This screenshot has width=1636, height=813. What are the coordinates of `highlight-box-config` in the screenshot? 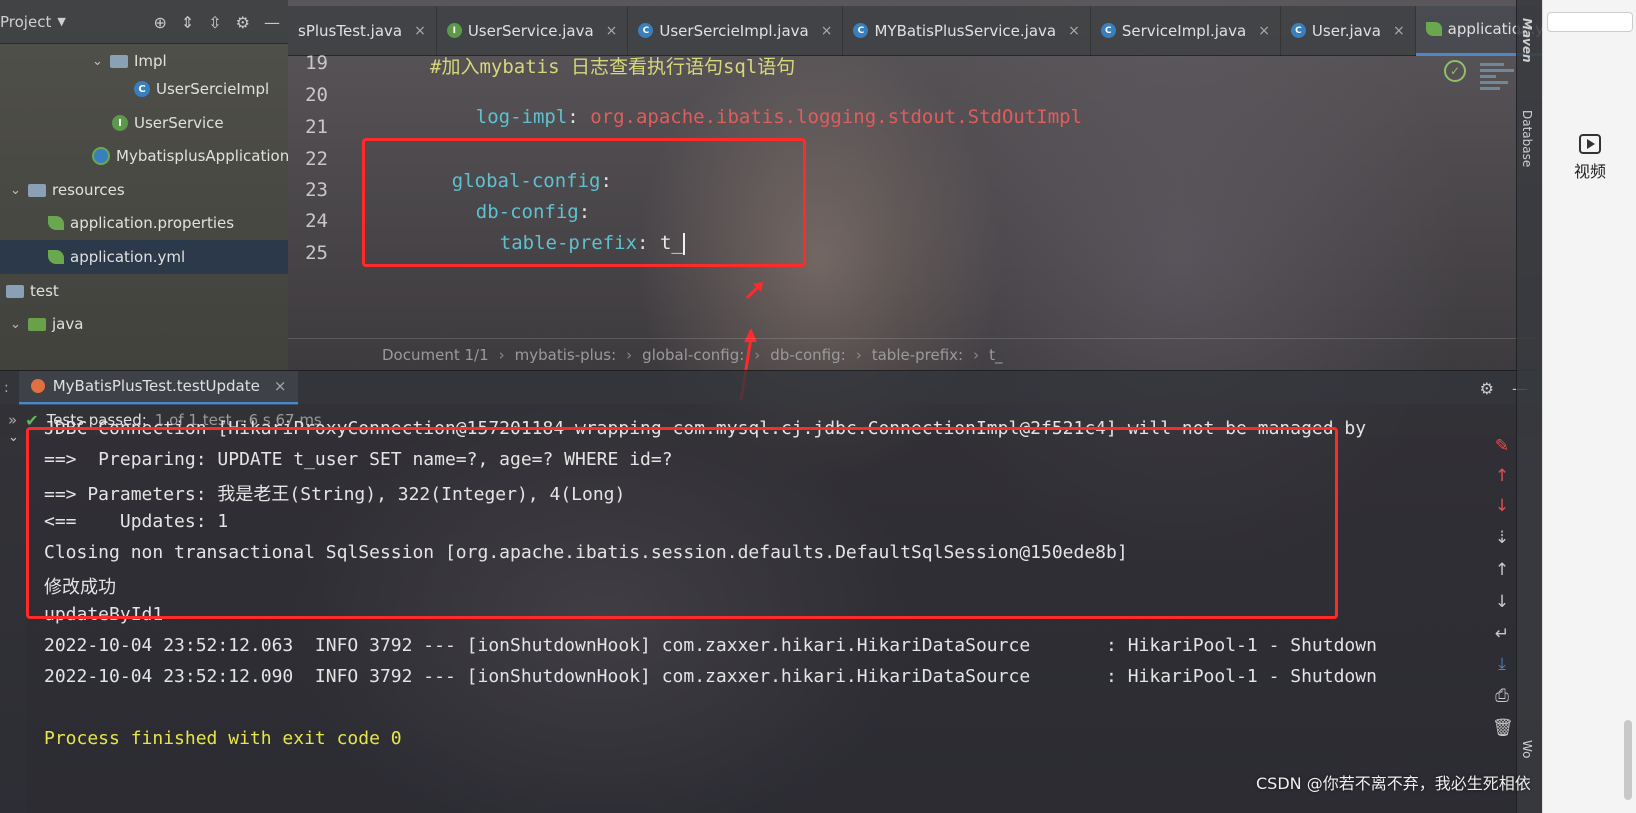 It's located at (584, 202).